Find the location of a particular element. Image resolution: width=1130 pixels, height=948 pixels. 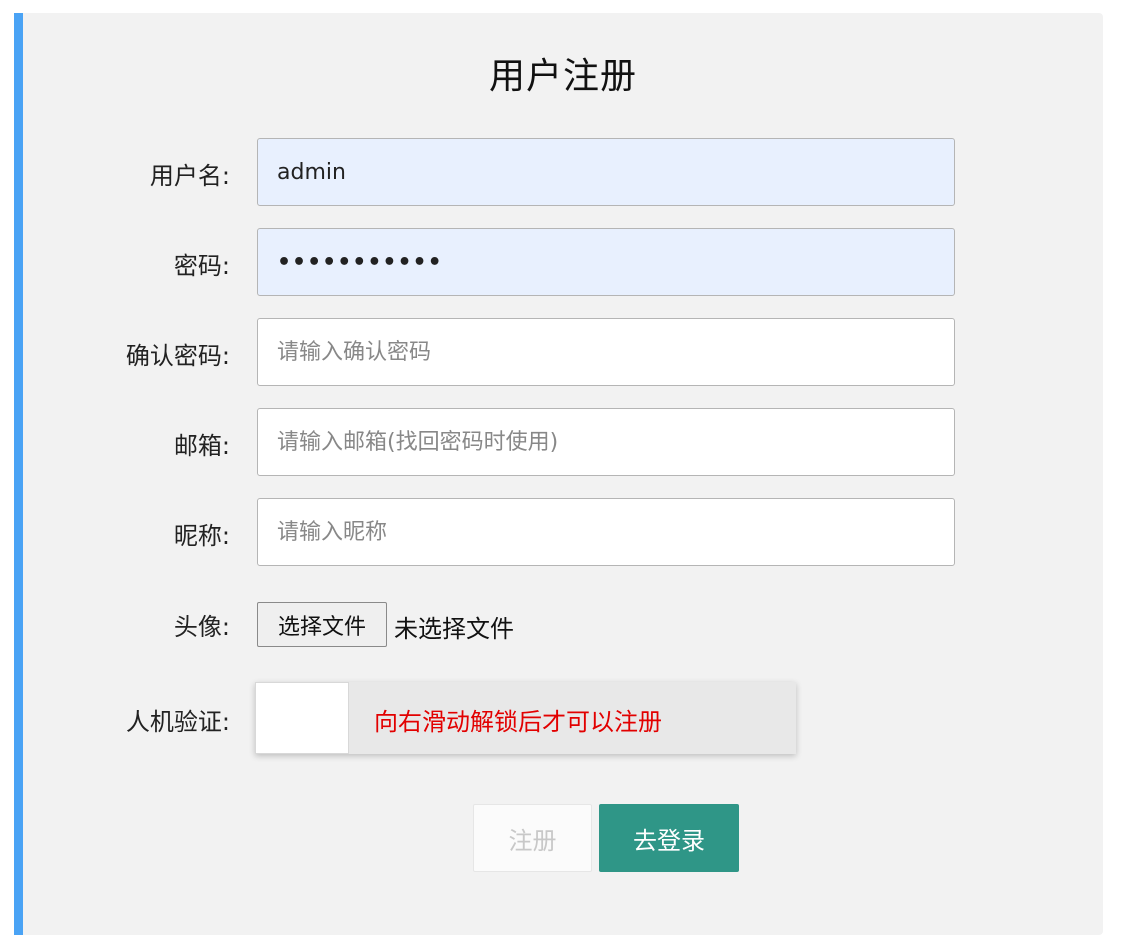

register-button: 注册 is located at coordinates (532, 838).